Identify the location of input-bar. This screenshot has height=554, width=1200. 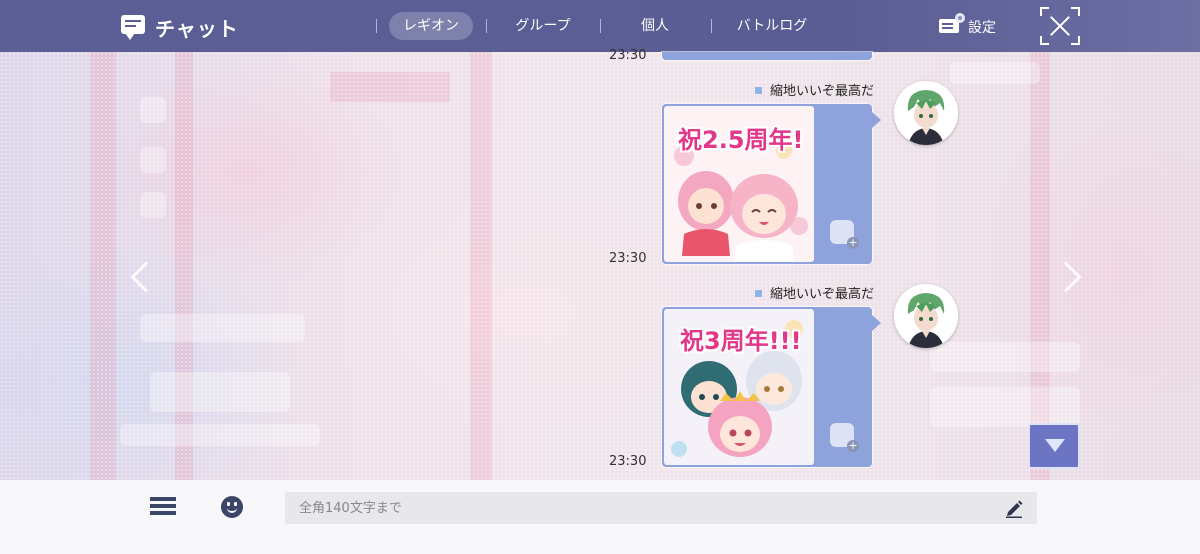
(600, 517).